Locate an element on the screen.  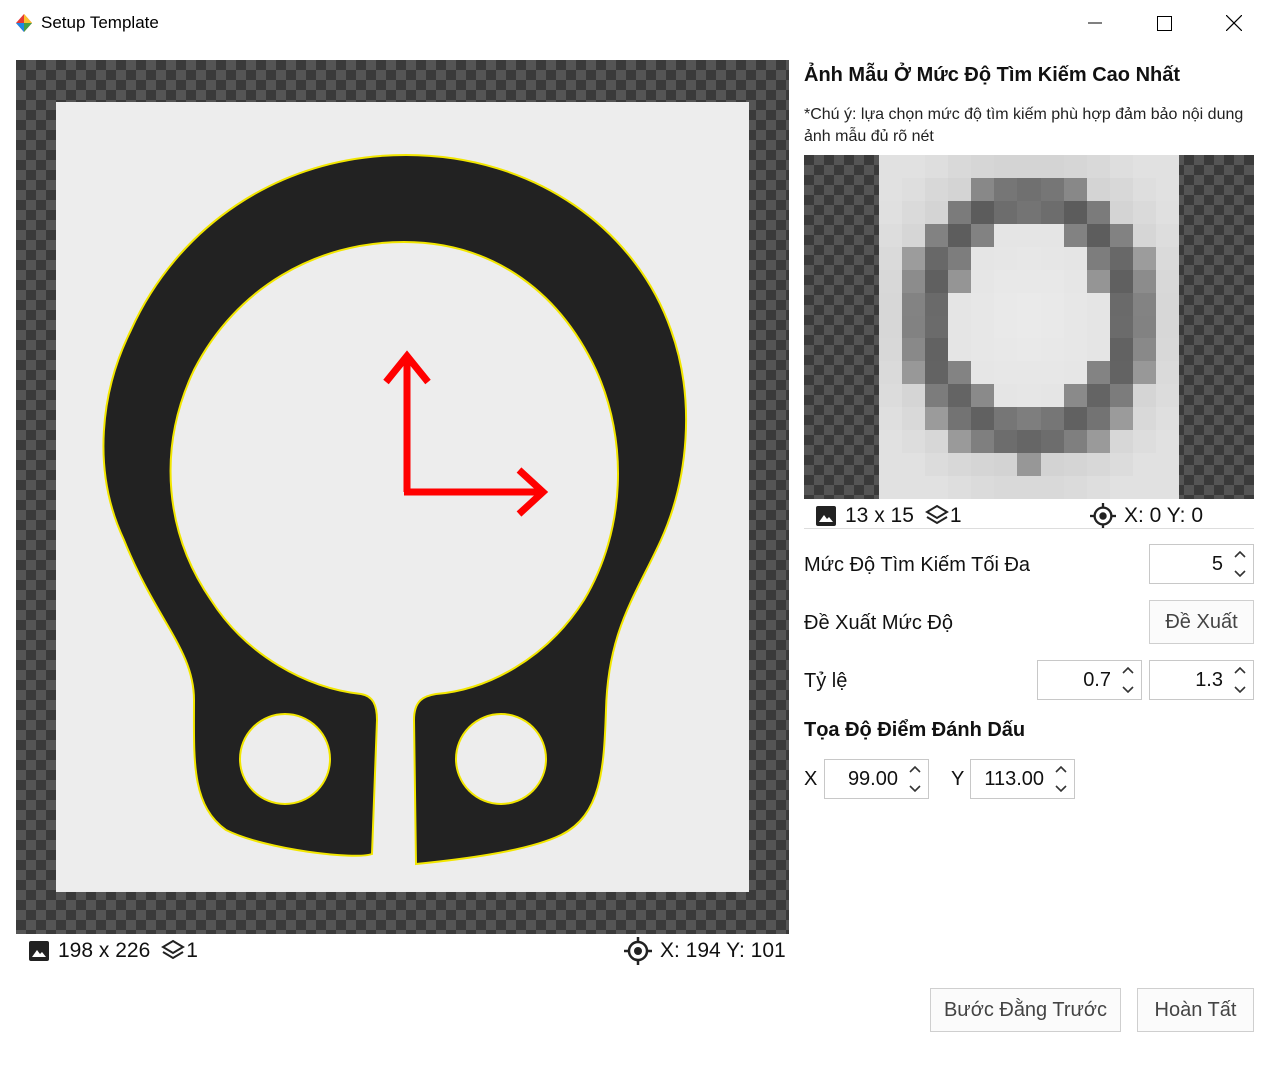
suggest-label: Đề Xuất Mức Độ is located at coordinates (878, 623).